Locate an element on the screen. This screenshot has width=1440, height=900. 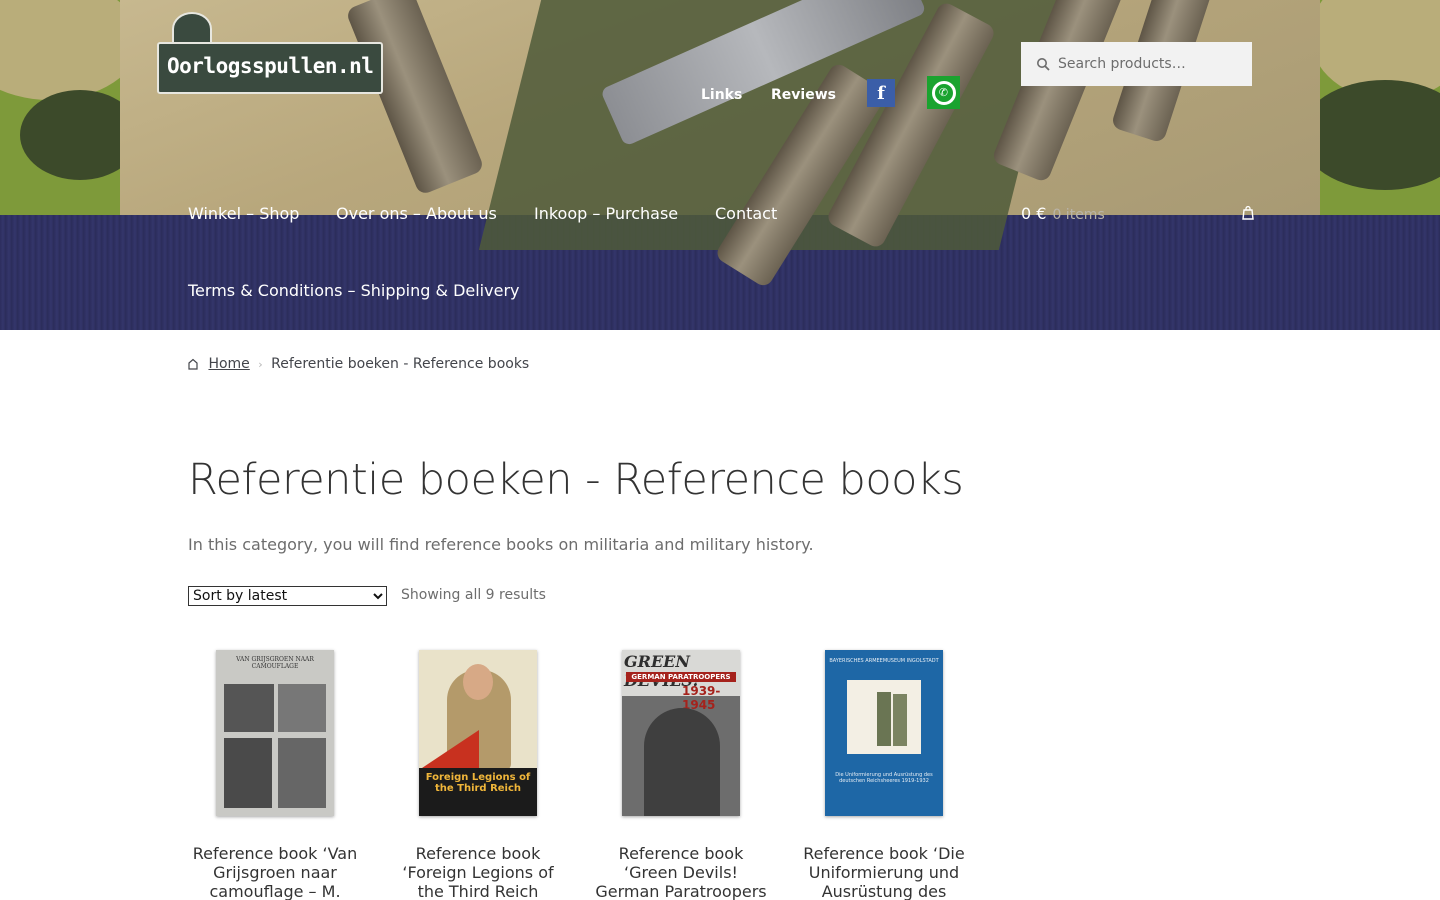
breadcrumb-home-link: Home is located at coordinates (228, 364).